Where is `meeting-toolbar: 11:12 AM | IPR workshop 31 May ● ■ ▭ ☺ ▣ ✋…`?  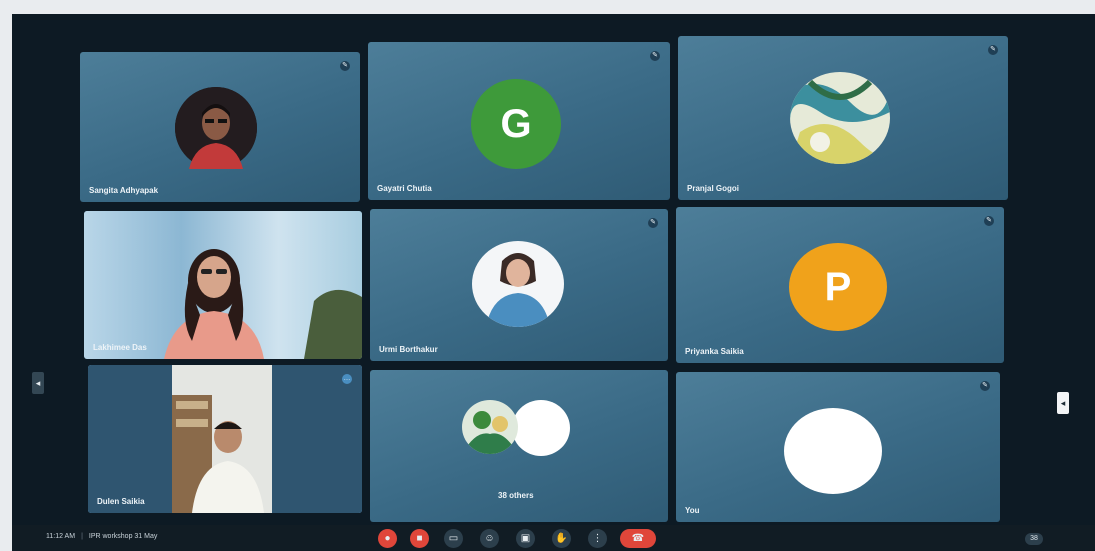
meeting-toolbar: 11:12 AM | IPR workshop 31 May ● ■ ▭ ☺ ▣ ✋… is located at coordinates (553, 538).